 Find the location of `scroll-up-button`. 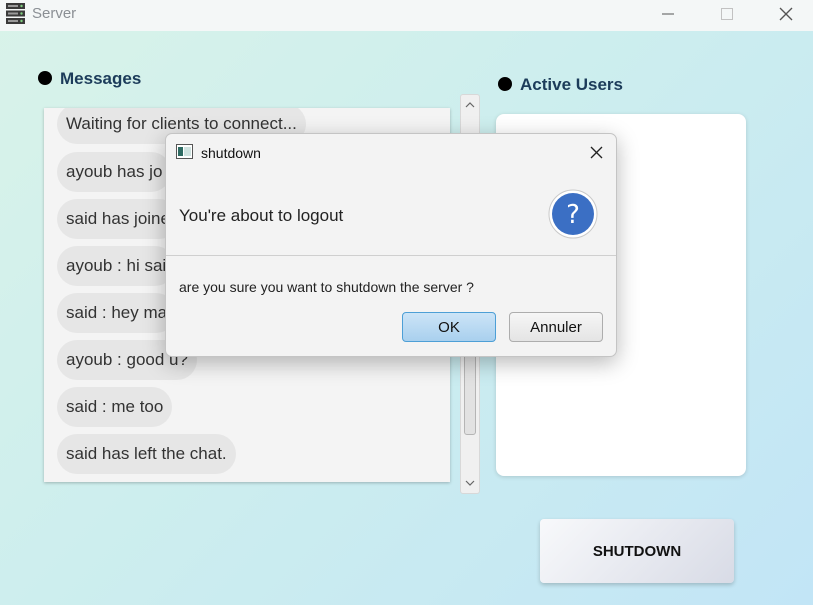

scroll-up-button is located at coordinates (470, 105).